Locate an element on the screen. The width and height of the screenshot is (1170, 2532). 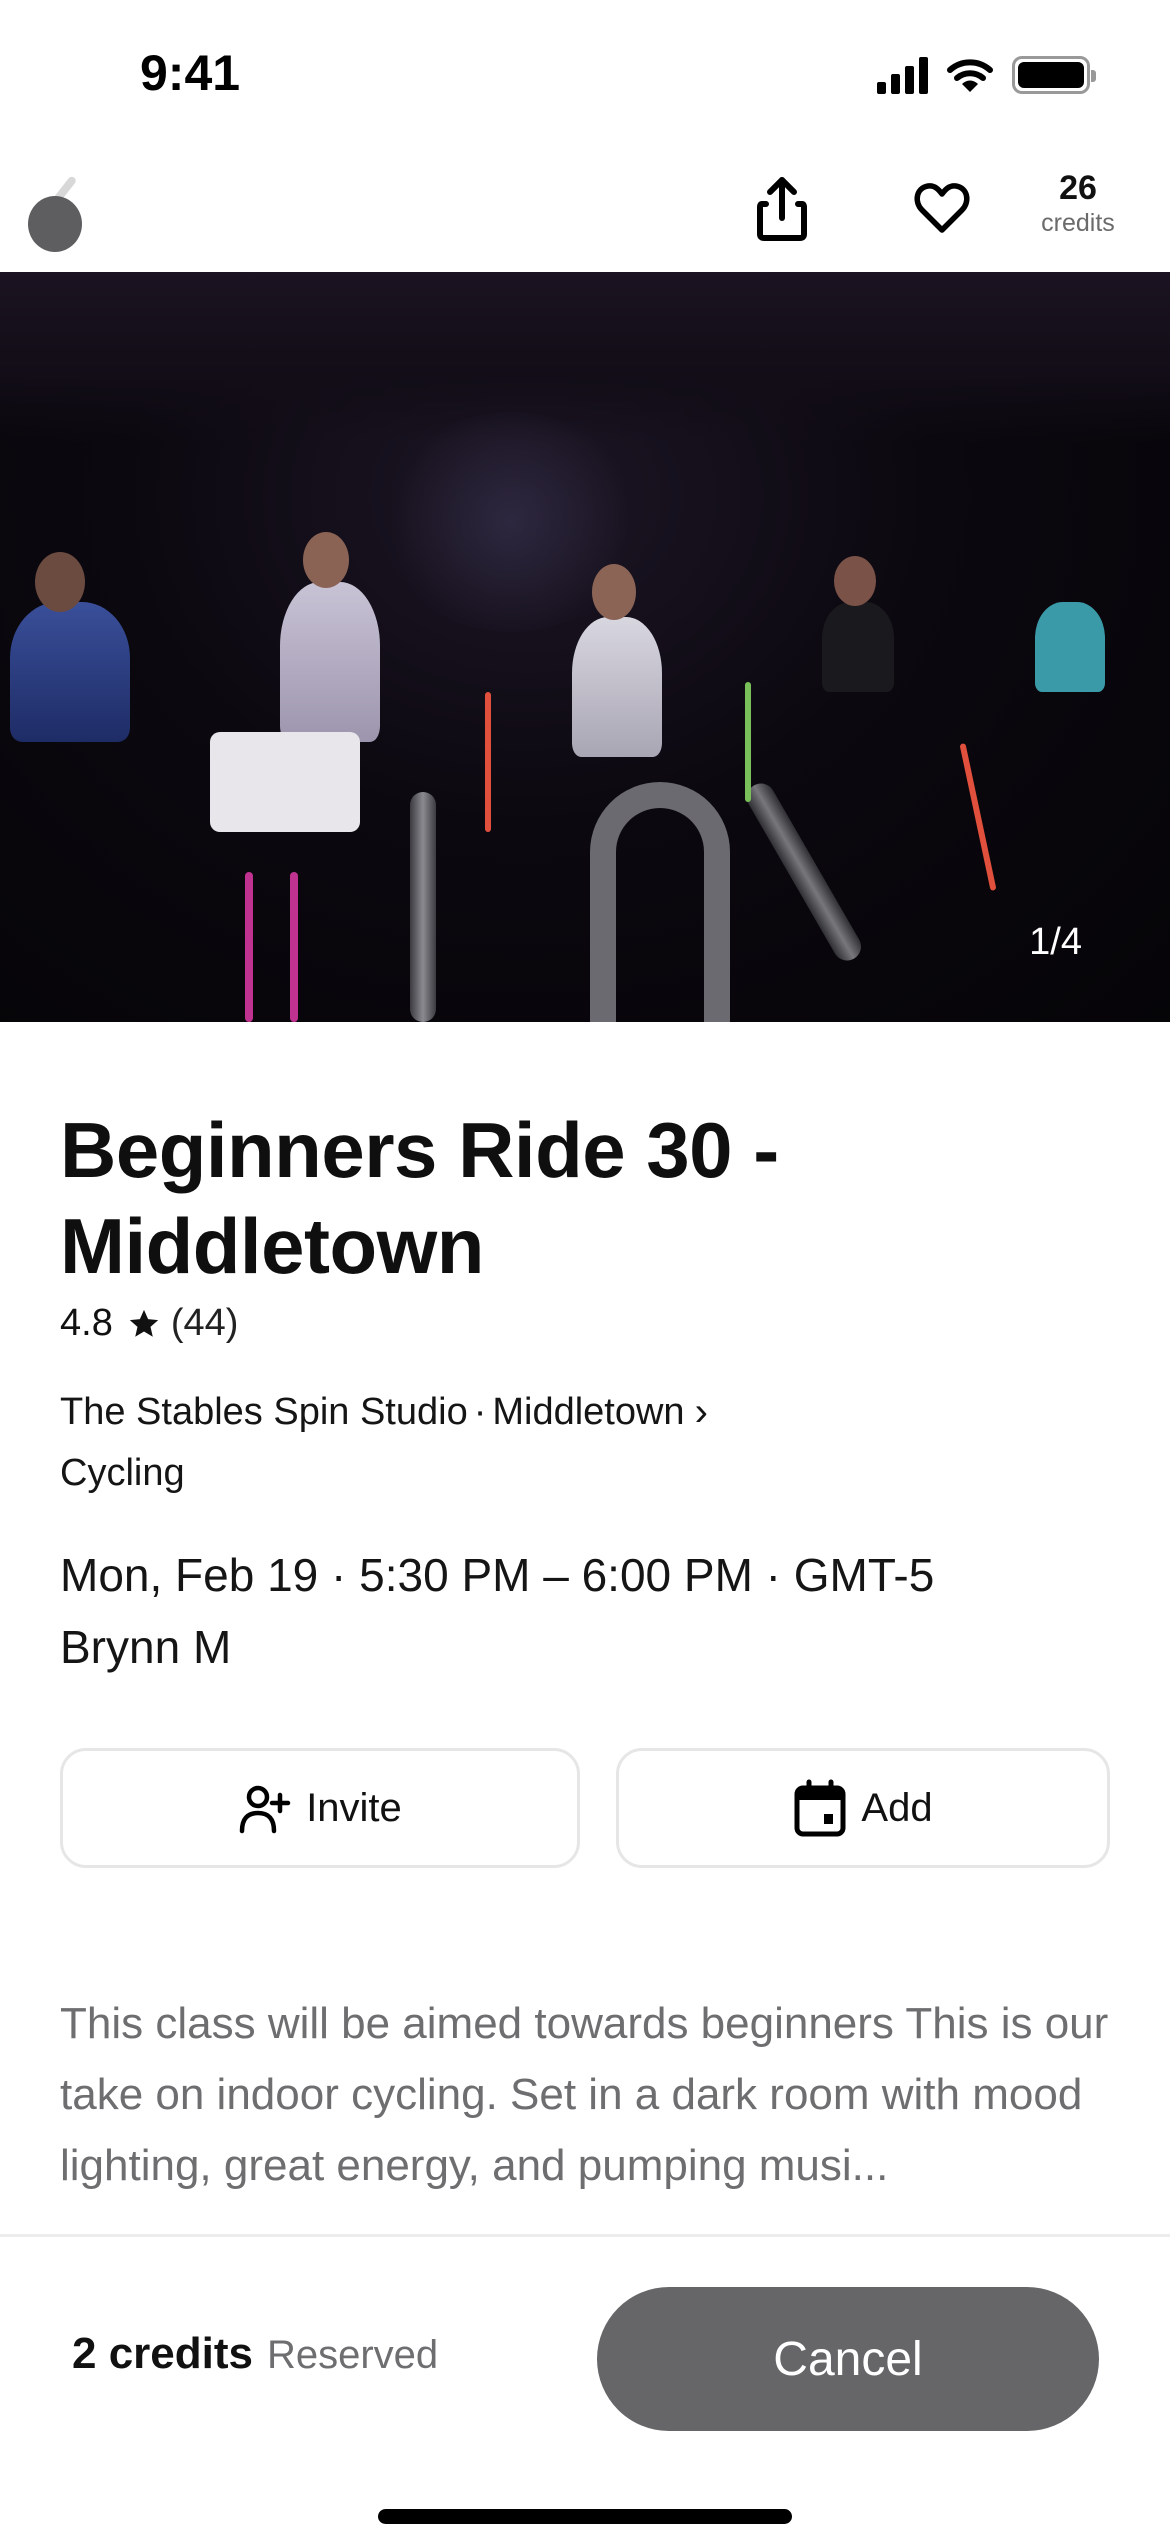
status-icons is located at coordinates (986, 75).